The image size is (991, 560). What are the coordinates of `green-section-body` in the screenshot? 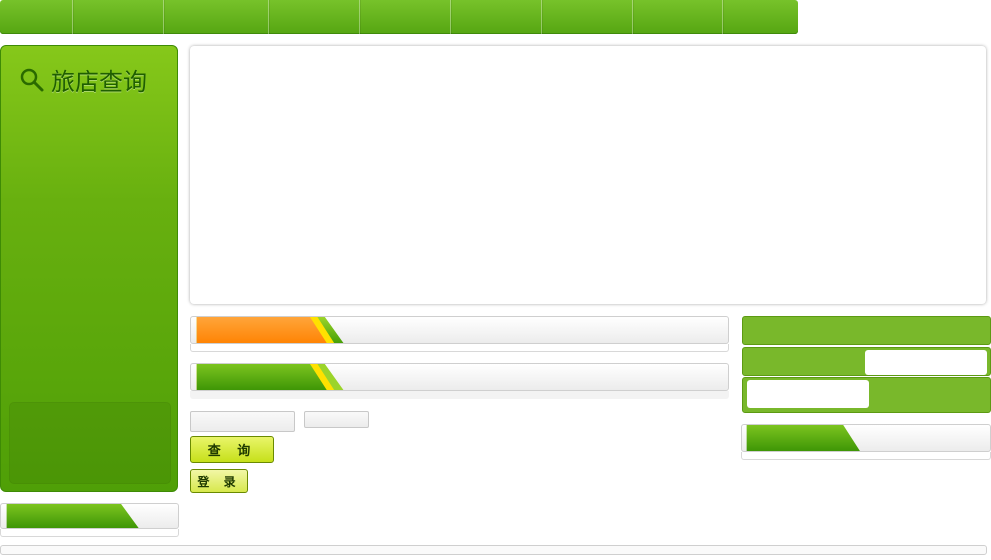 It's located at (459, 395).